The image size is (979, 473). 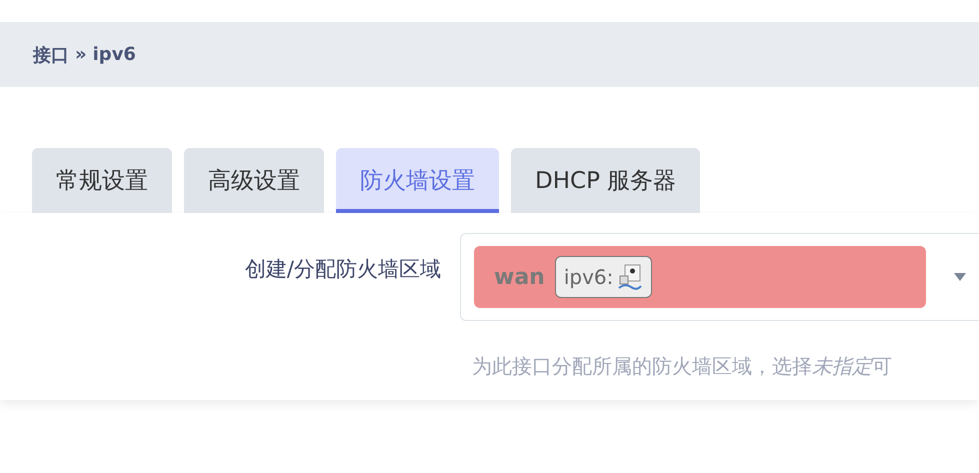 I want to click on tab: DHCP 服务器, so click(x=605, y=180).